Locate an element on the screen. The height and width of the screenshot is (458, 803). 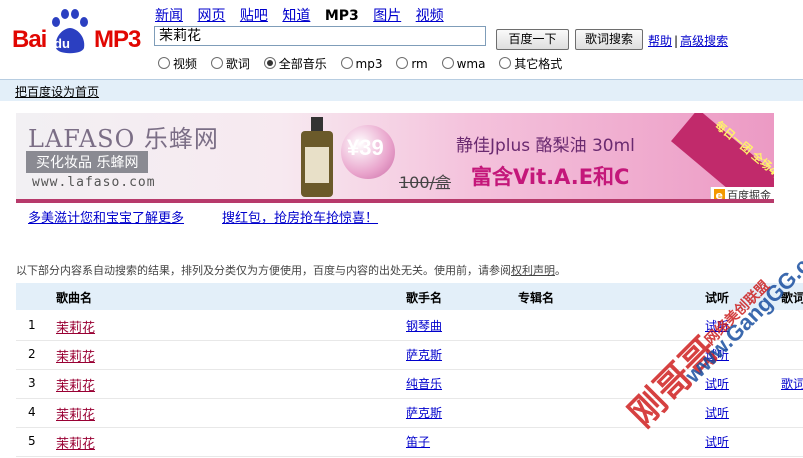
option-rm: rm is located at coordinates (412, 64).